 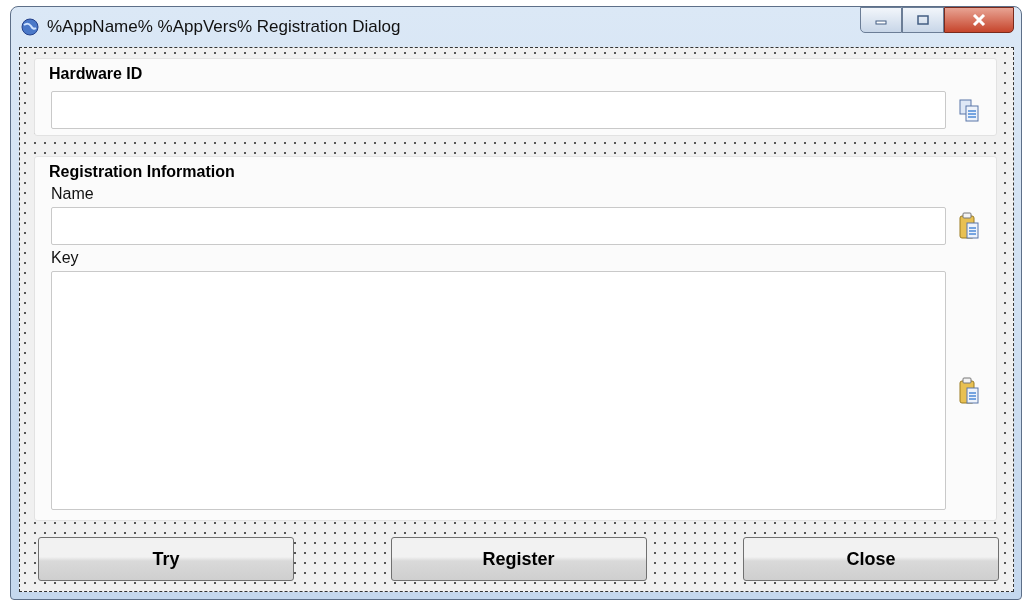 I want to click on hardware-id-field, so click(x=498, y=110).